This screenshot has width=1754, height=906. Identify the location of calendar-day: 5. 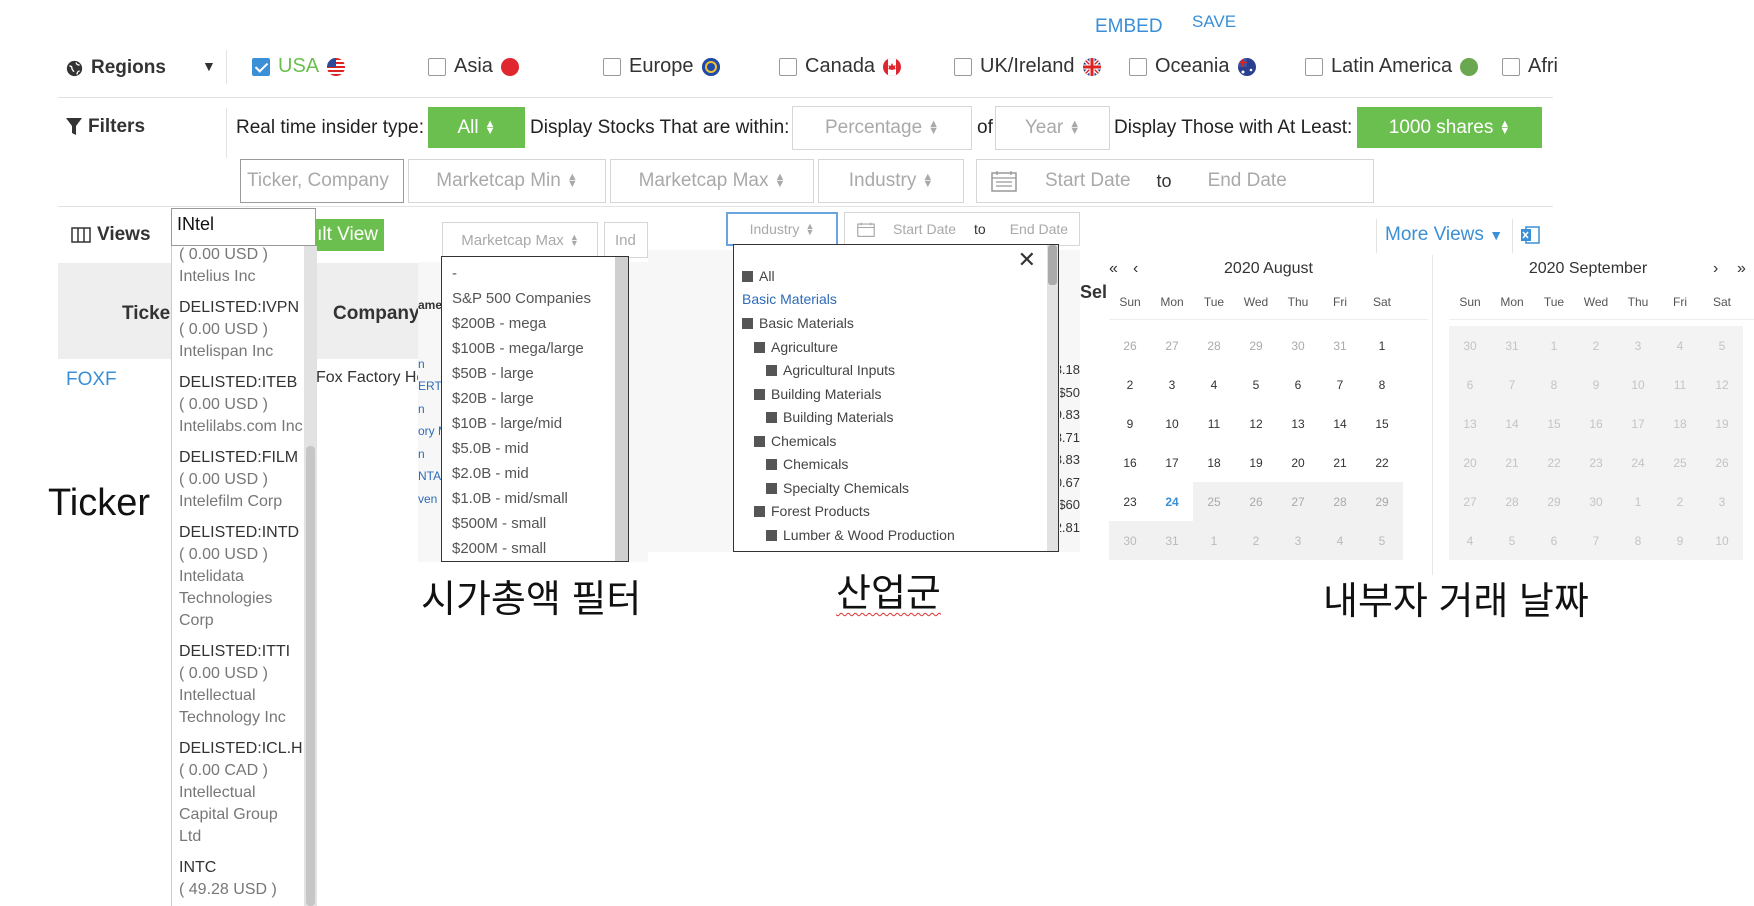
(1722, 345).